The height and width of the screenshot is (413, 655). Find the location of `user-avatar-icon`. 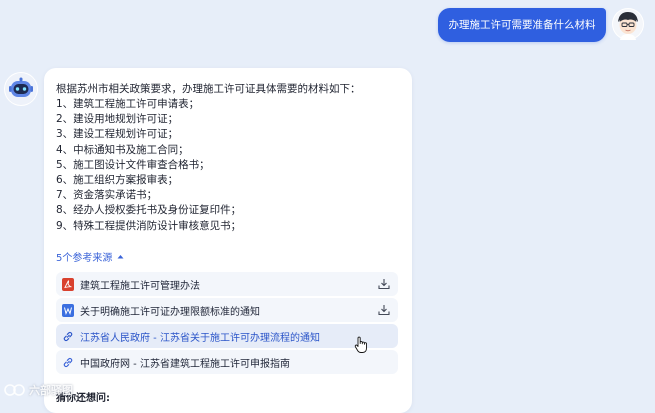

user-avatar-icon is located at coordinates (628, 24).